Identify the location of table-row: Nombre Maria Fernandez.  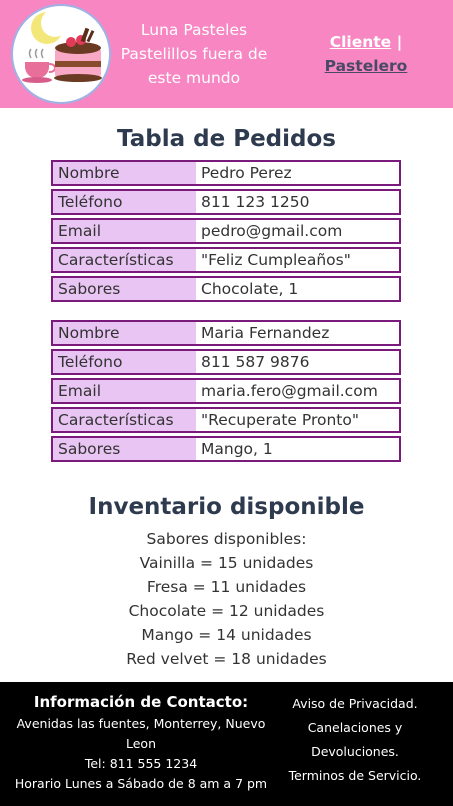
(226, 333).